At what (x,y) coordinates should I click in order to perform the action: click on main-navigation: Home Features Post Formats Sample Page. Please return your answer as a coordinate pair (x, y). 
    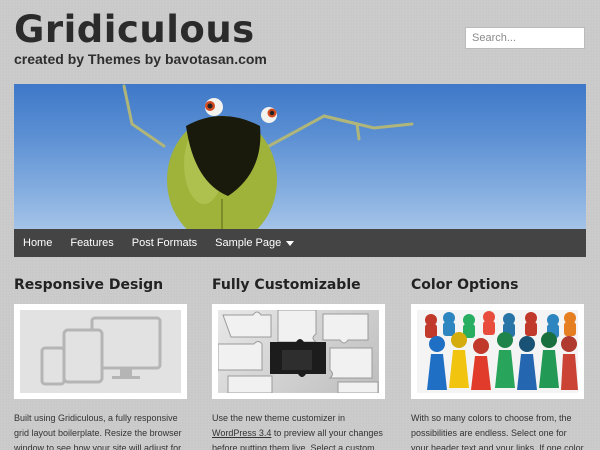
    Looking at the image, I should click on (300, 243).